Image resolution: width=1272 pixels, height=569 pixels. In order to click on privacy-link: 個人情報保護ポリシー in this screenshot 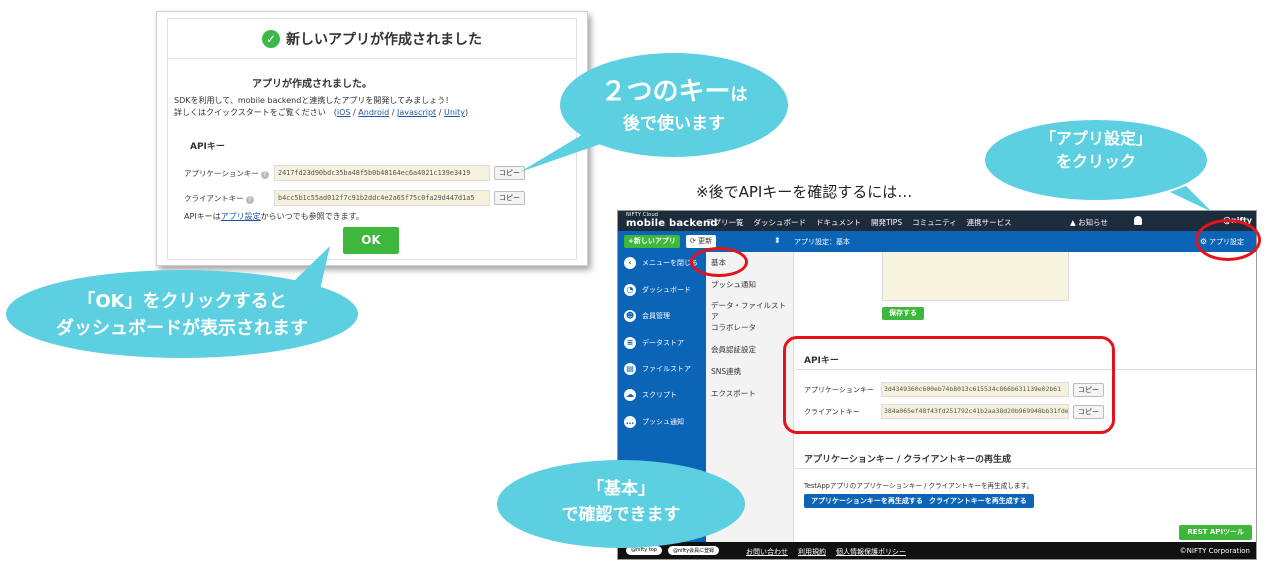, I will do `click(871, 552)`.